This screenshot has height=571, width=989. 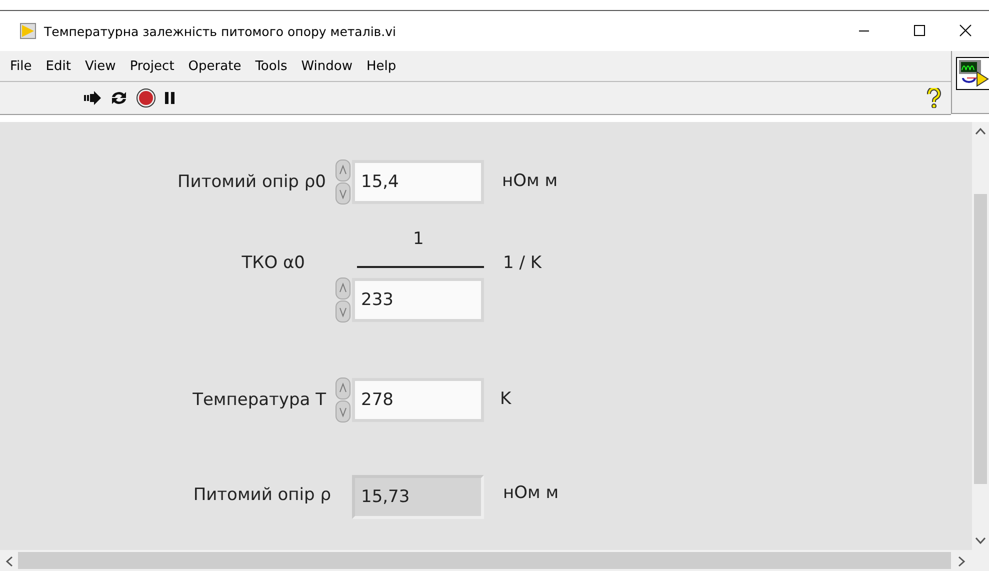 I want to click on vertical-scrollbar, so click(x=980, y=336).